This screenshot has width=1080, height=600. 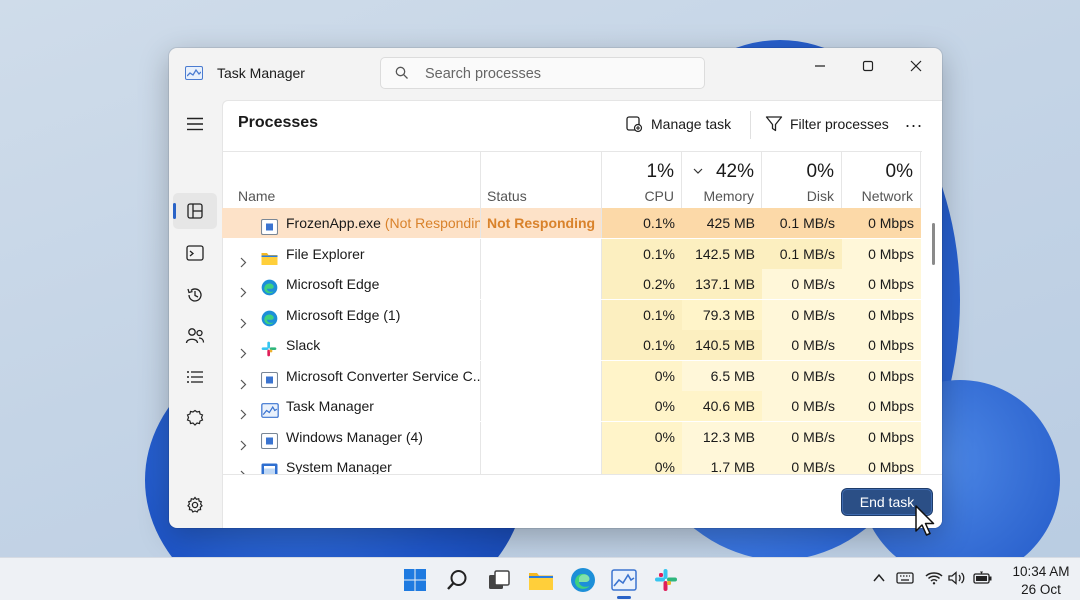 I want to click on taskbar-search-button, so click(x=457, y=580).